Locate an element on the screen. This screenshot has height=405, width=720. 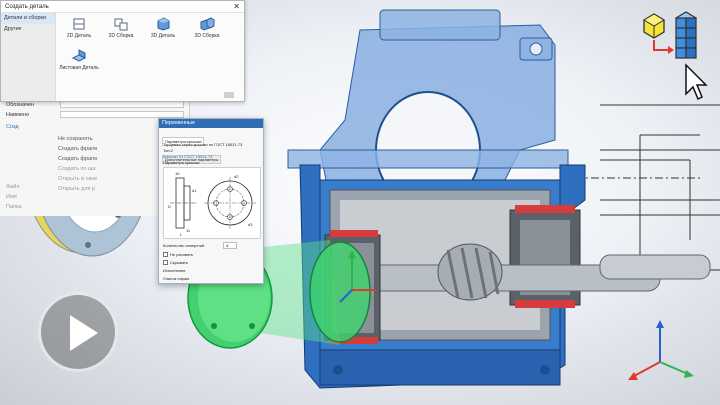
designation-label: Обозначен is located at coordinates (20, 105).